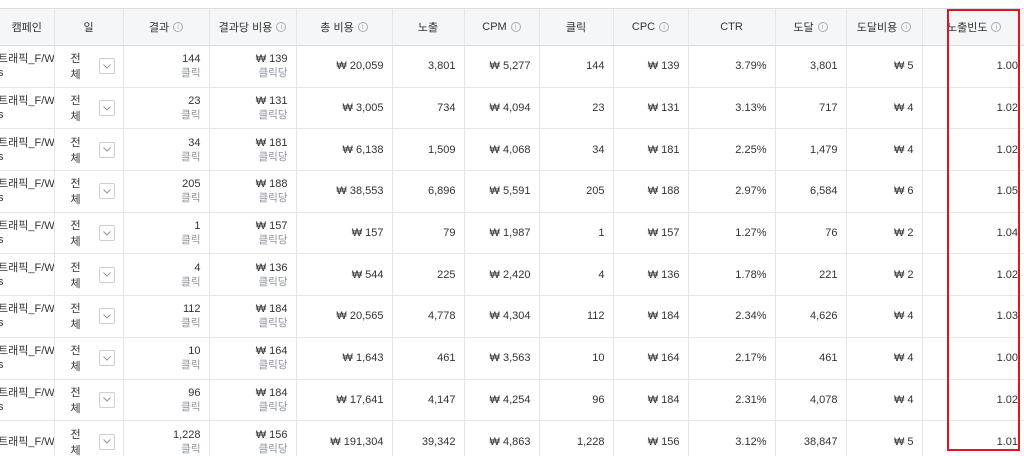 Image resolution: width=1024 pixels, height=456 pixels. Describe the element at coordinates (245, 28) in the screenshot. I see `column-header-label: 결과당 비용` at that location.